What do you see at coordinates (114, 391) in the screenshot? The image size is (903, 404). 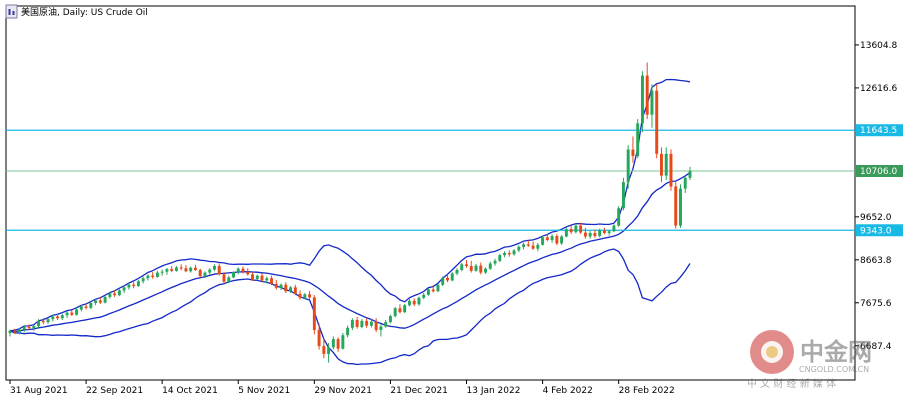 I see `x-tick-label: 22 Sep 2021` at bounding box center [114, 391].